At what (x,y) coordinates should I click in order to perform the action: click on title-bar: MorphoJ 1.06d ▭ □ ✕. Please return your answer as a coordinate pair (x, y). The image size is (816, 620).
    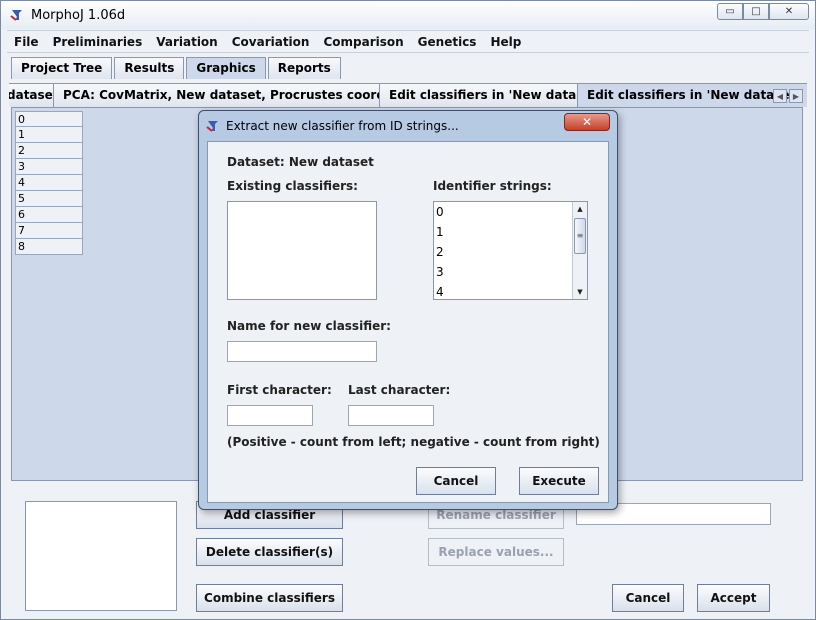
    Looking at the image, I should click on (408, 15).